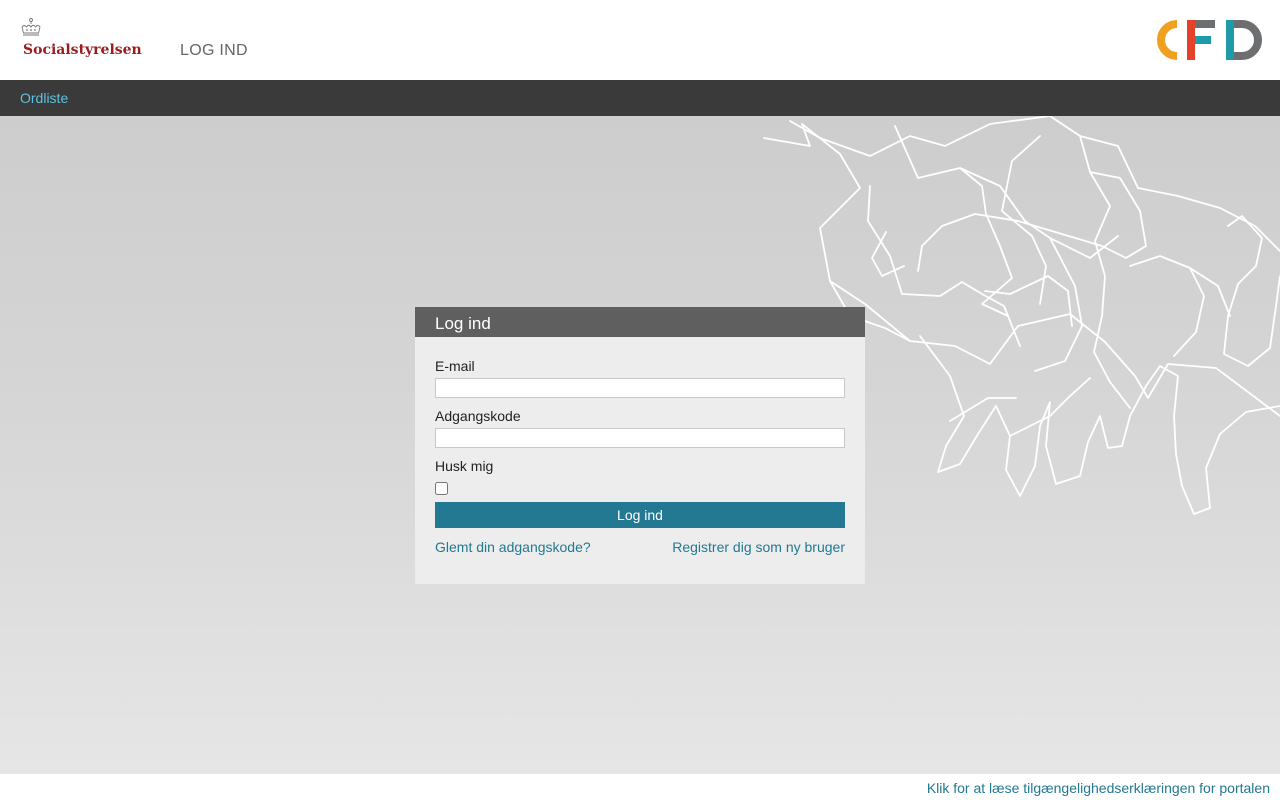 The height and width of the screenshot is (800, 1280). Describe the element at coordinates (640, 515) in the screenshot. I see `login-button: Log ind` at that location.